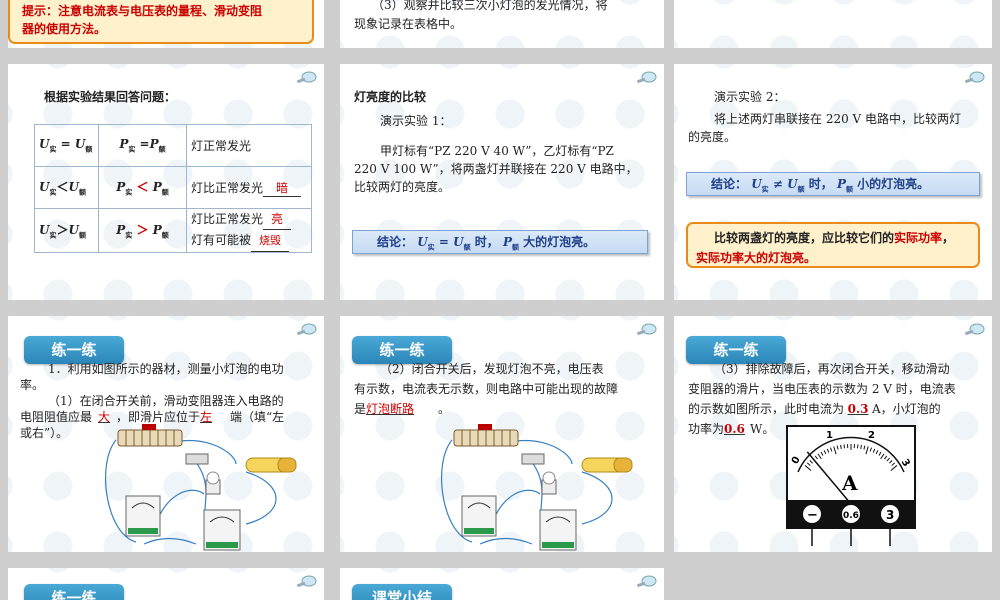 The height and width of the screenshot is (600, 1000). I want to click on results-heading: 根据实验结果回答问题：, so click(110, 97).